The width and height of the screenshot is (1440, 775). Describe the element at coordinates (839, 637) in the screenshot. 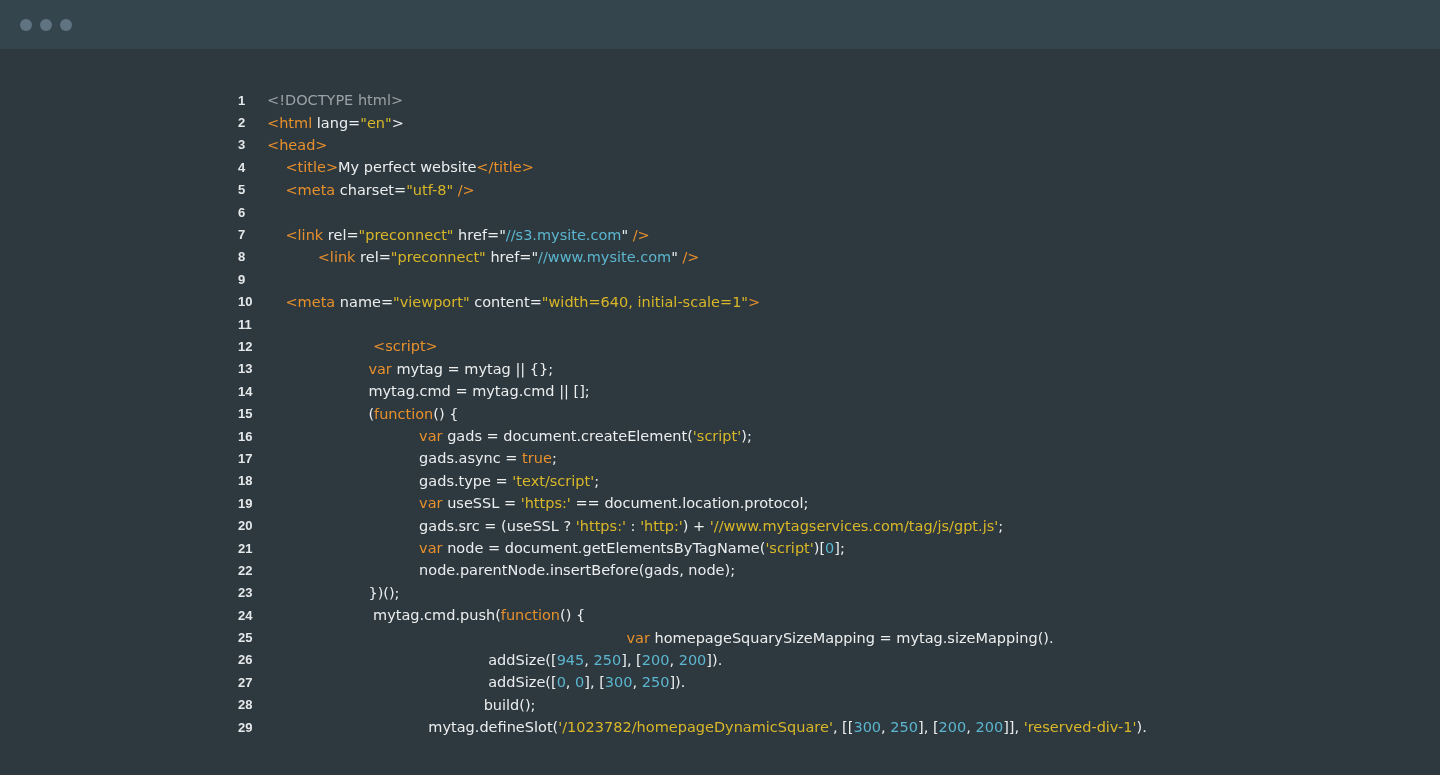

I see `code-line: var homepageSquarySizeMapping = mytag.sizeMapping().` at that location.